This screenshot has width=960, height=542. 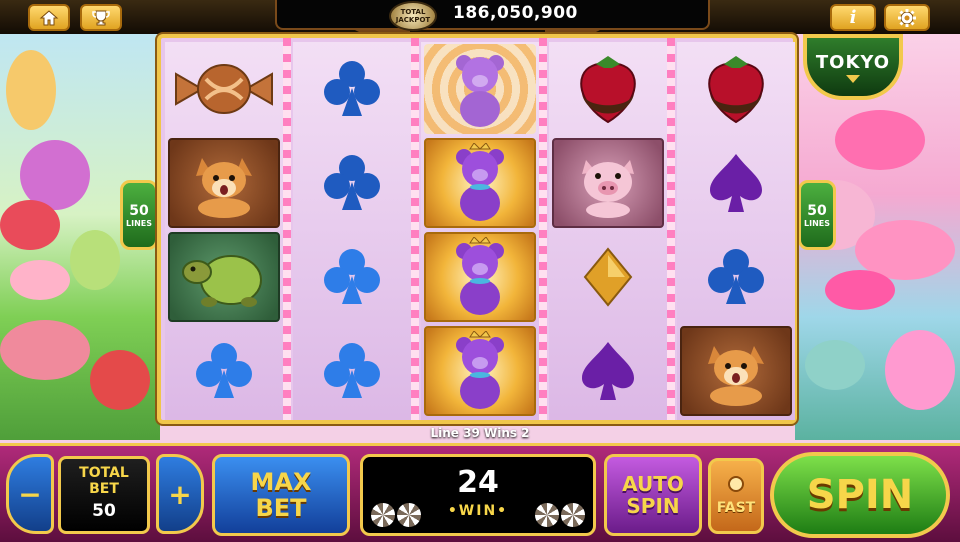 What do you see at coordinates (817, 210) in the screenshot?
I see `lines-count-right: 50` at bounding box center [817, 210].